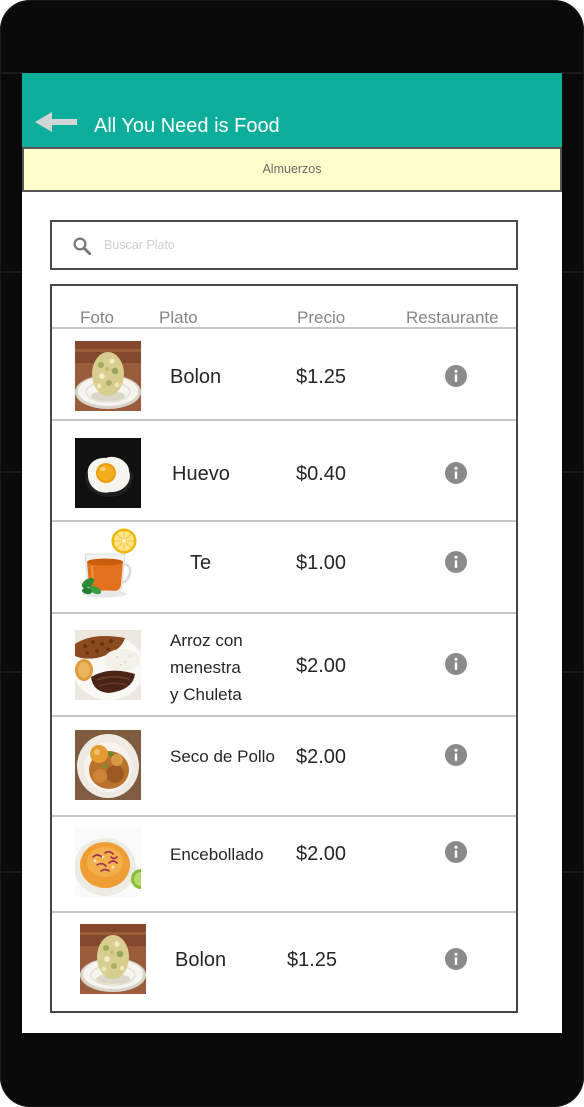 This screenshot has height=1107, width=584. I want to click on dish-name-line: menestra, so click(205, 667).